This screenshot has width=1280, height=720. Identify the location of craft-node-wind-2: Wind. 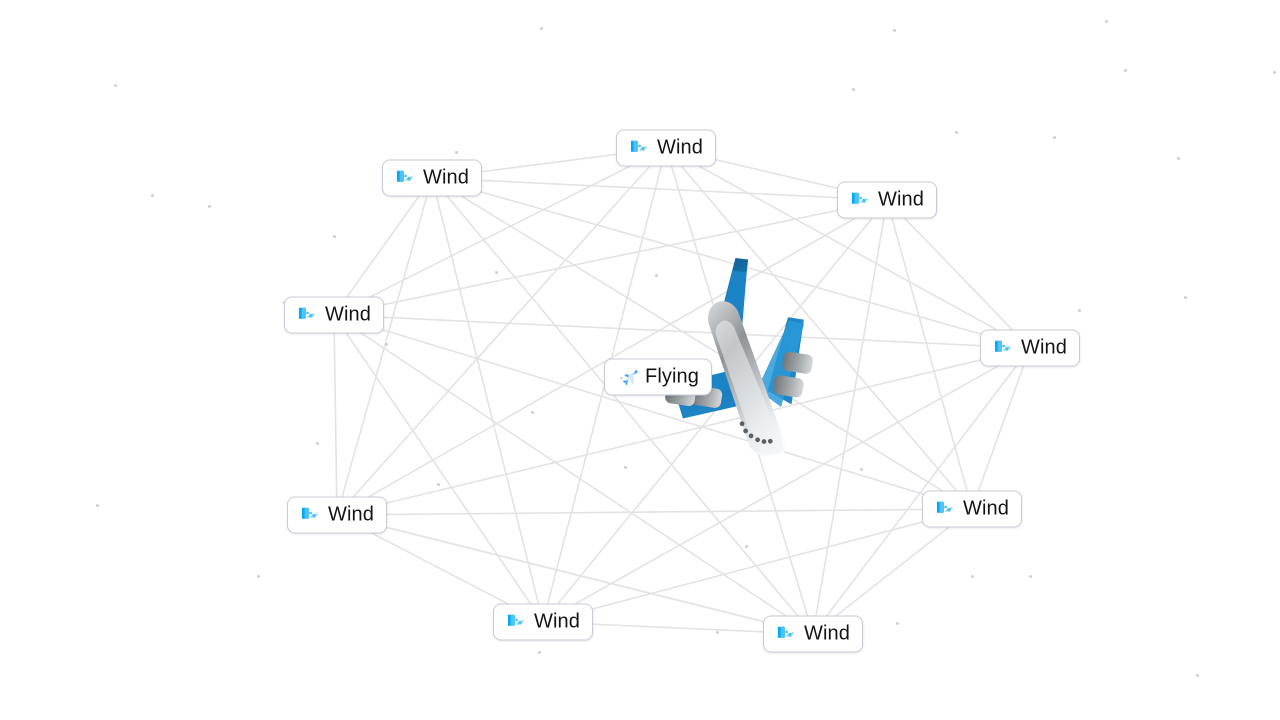
(432, 178).